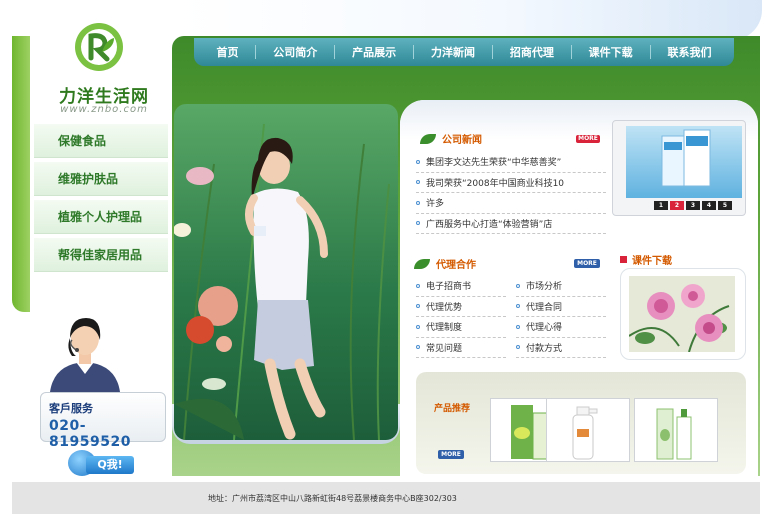 This screenshot has width=770, height=527. Describe the element at coordinates (107, 434) in the screenshot. I see `service-phone: 020-81959520` at that location.